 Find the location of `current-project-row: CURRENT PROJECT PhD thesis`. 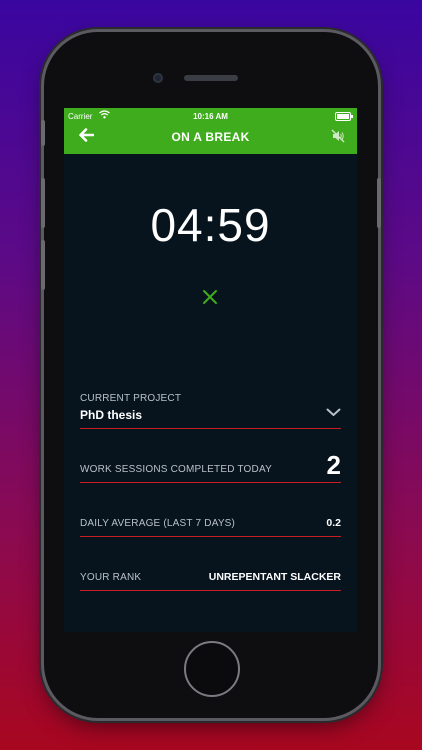

current-project-row: CURRENT PROJECT PhD thesis is located at coordinates (210, 409).